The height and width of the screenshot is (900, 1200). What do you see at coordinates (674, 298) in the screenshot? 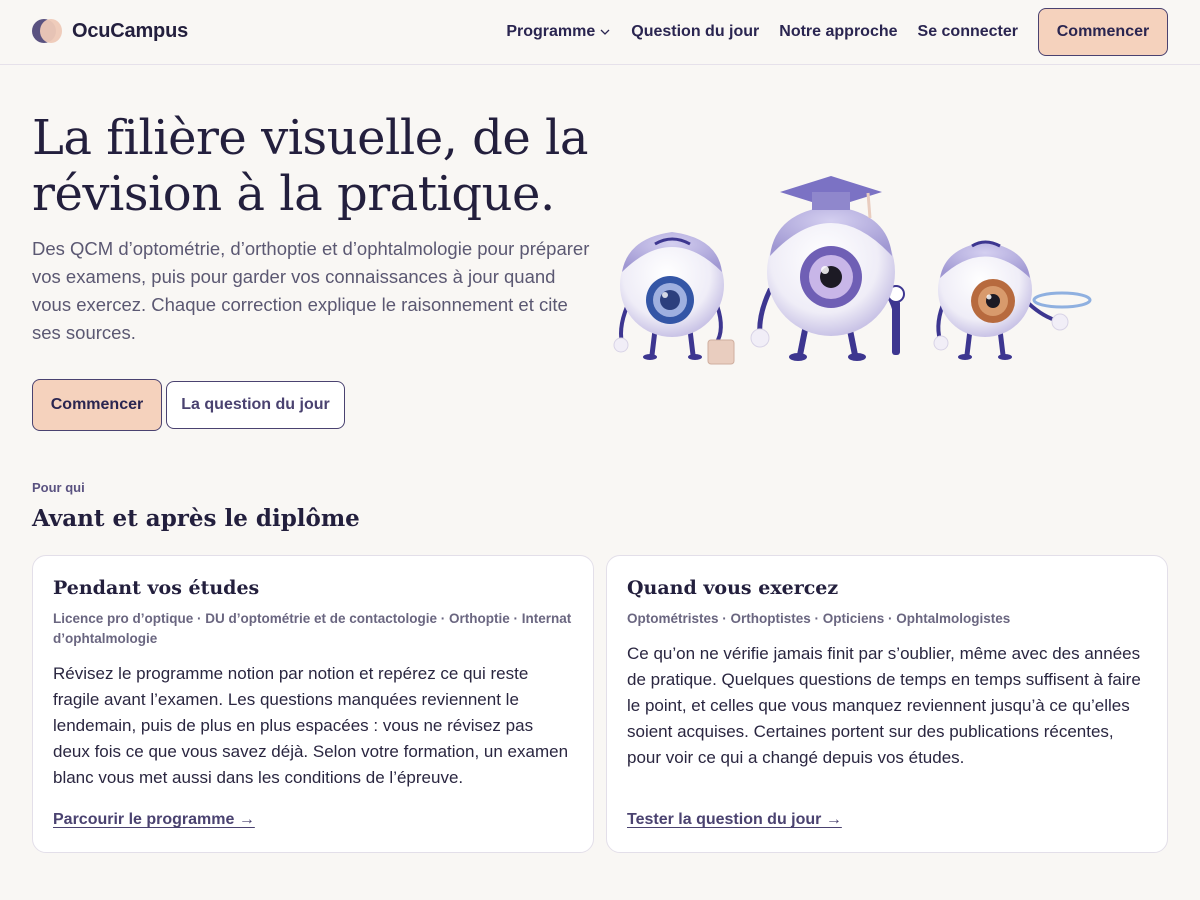
I see `left-eyeball-mascot` at bounding box center [674, 298].